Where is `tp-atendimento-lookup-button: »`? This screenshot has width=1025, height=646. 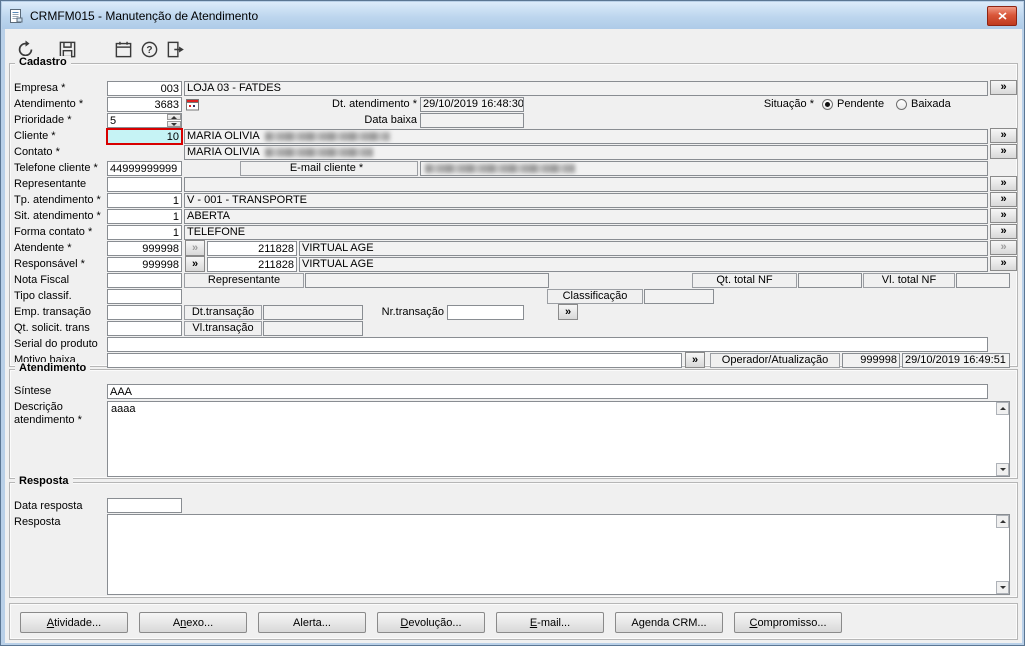
tp-atendimento-lookup-button: » is located at coordinates (1003, 199).